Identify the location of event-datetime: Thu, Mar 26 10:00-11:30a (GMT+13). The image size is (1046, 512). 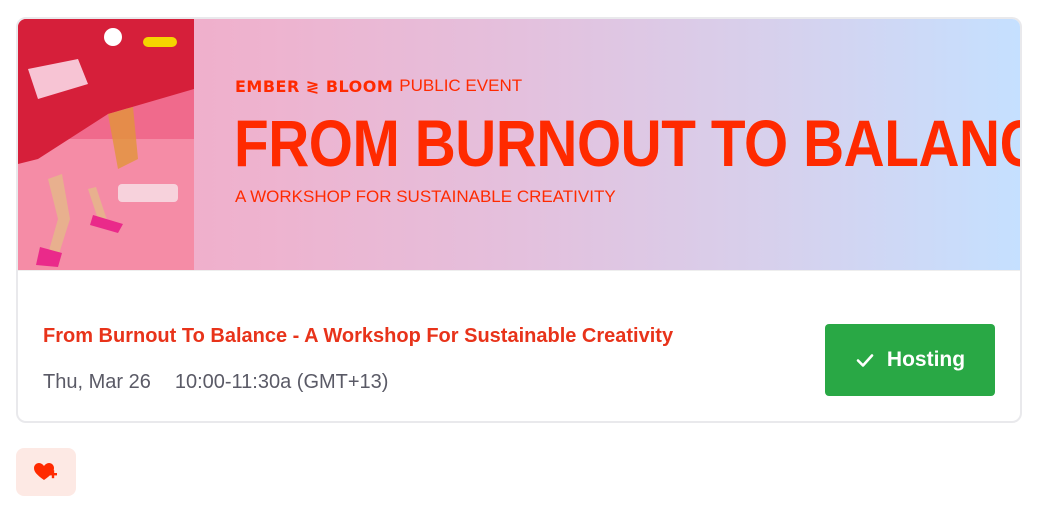
(215, 382).